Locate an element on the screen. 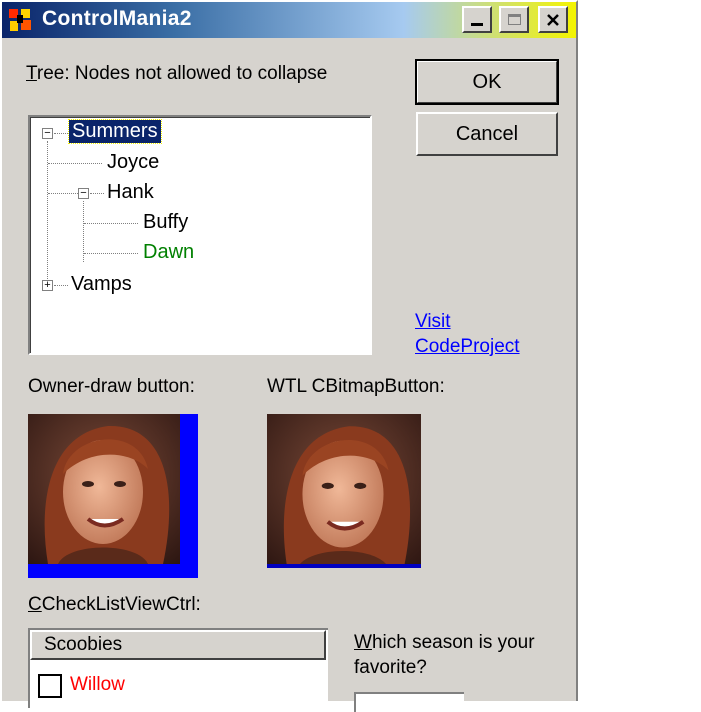  tree-label-mnemonic: T is located at coordinates (31, 73).